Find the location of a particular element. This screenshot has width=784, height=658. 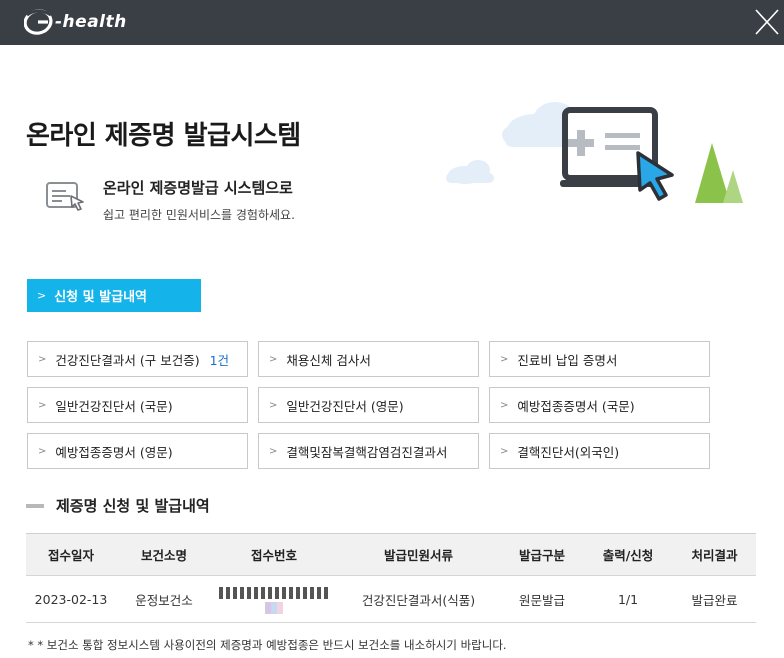

cert-label: 일반건강진단서 (영문) is located at coordinates (345, 406).